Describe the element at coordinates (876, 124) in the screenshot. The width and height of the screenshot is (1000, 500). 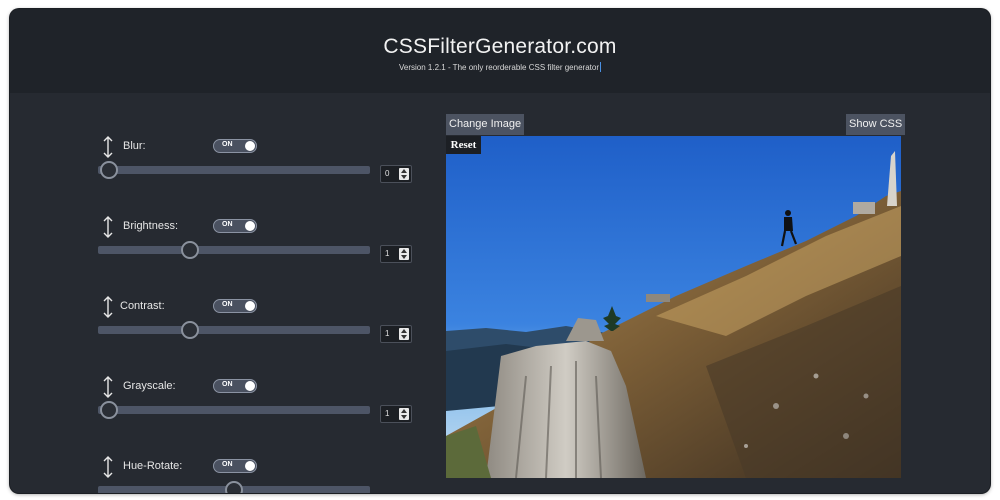
I see `show-css-button: Show CSS` at that location.